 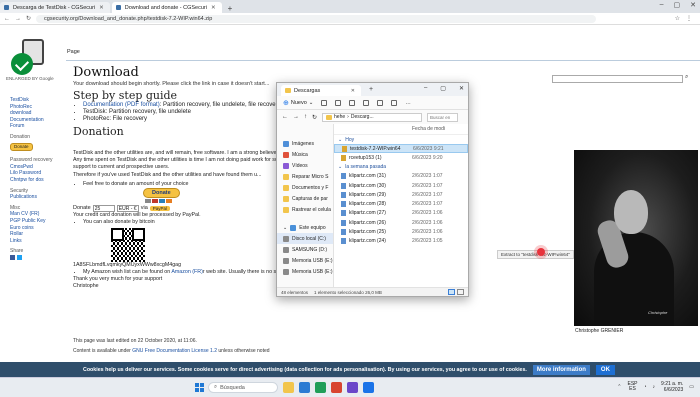 What do you see at coordinates (174, 351) in the screenshot?
I see `license-link: GNU Free Documentation License 1.2` at bounding box center [174, 351].